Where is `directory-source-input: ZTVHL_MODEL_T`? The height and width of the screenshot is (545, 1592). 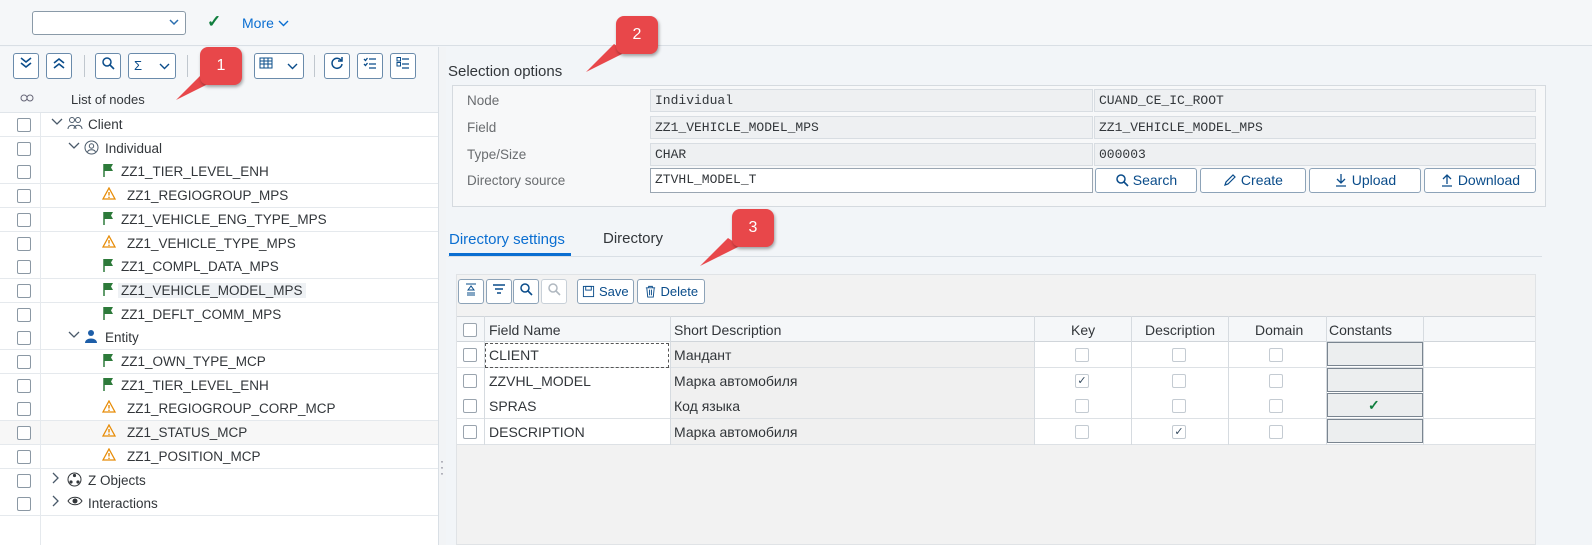
directory-source-input: ZTVHL_MODEL_T is located at coordinates (871, 180).